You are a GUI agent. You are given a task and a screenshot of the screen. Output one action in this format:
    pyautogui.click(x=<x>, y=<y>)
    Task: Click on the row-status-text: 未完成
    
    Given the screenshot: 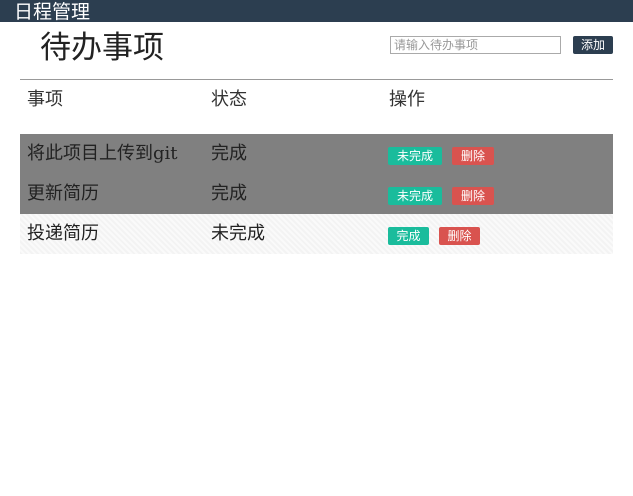 What is the action you would take?
    pyautogui.click(x=238, y=233)
    